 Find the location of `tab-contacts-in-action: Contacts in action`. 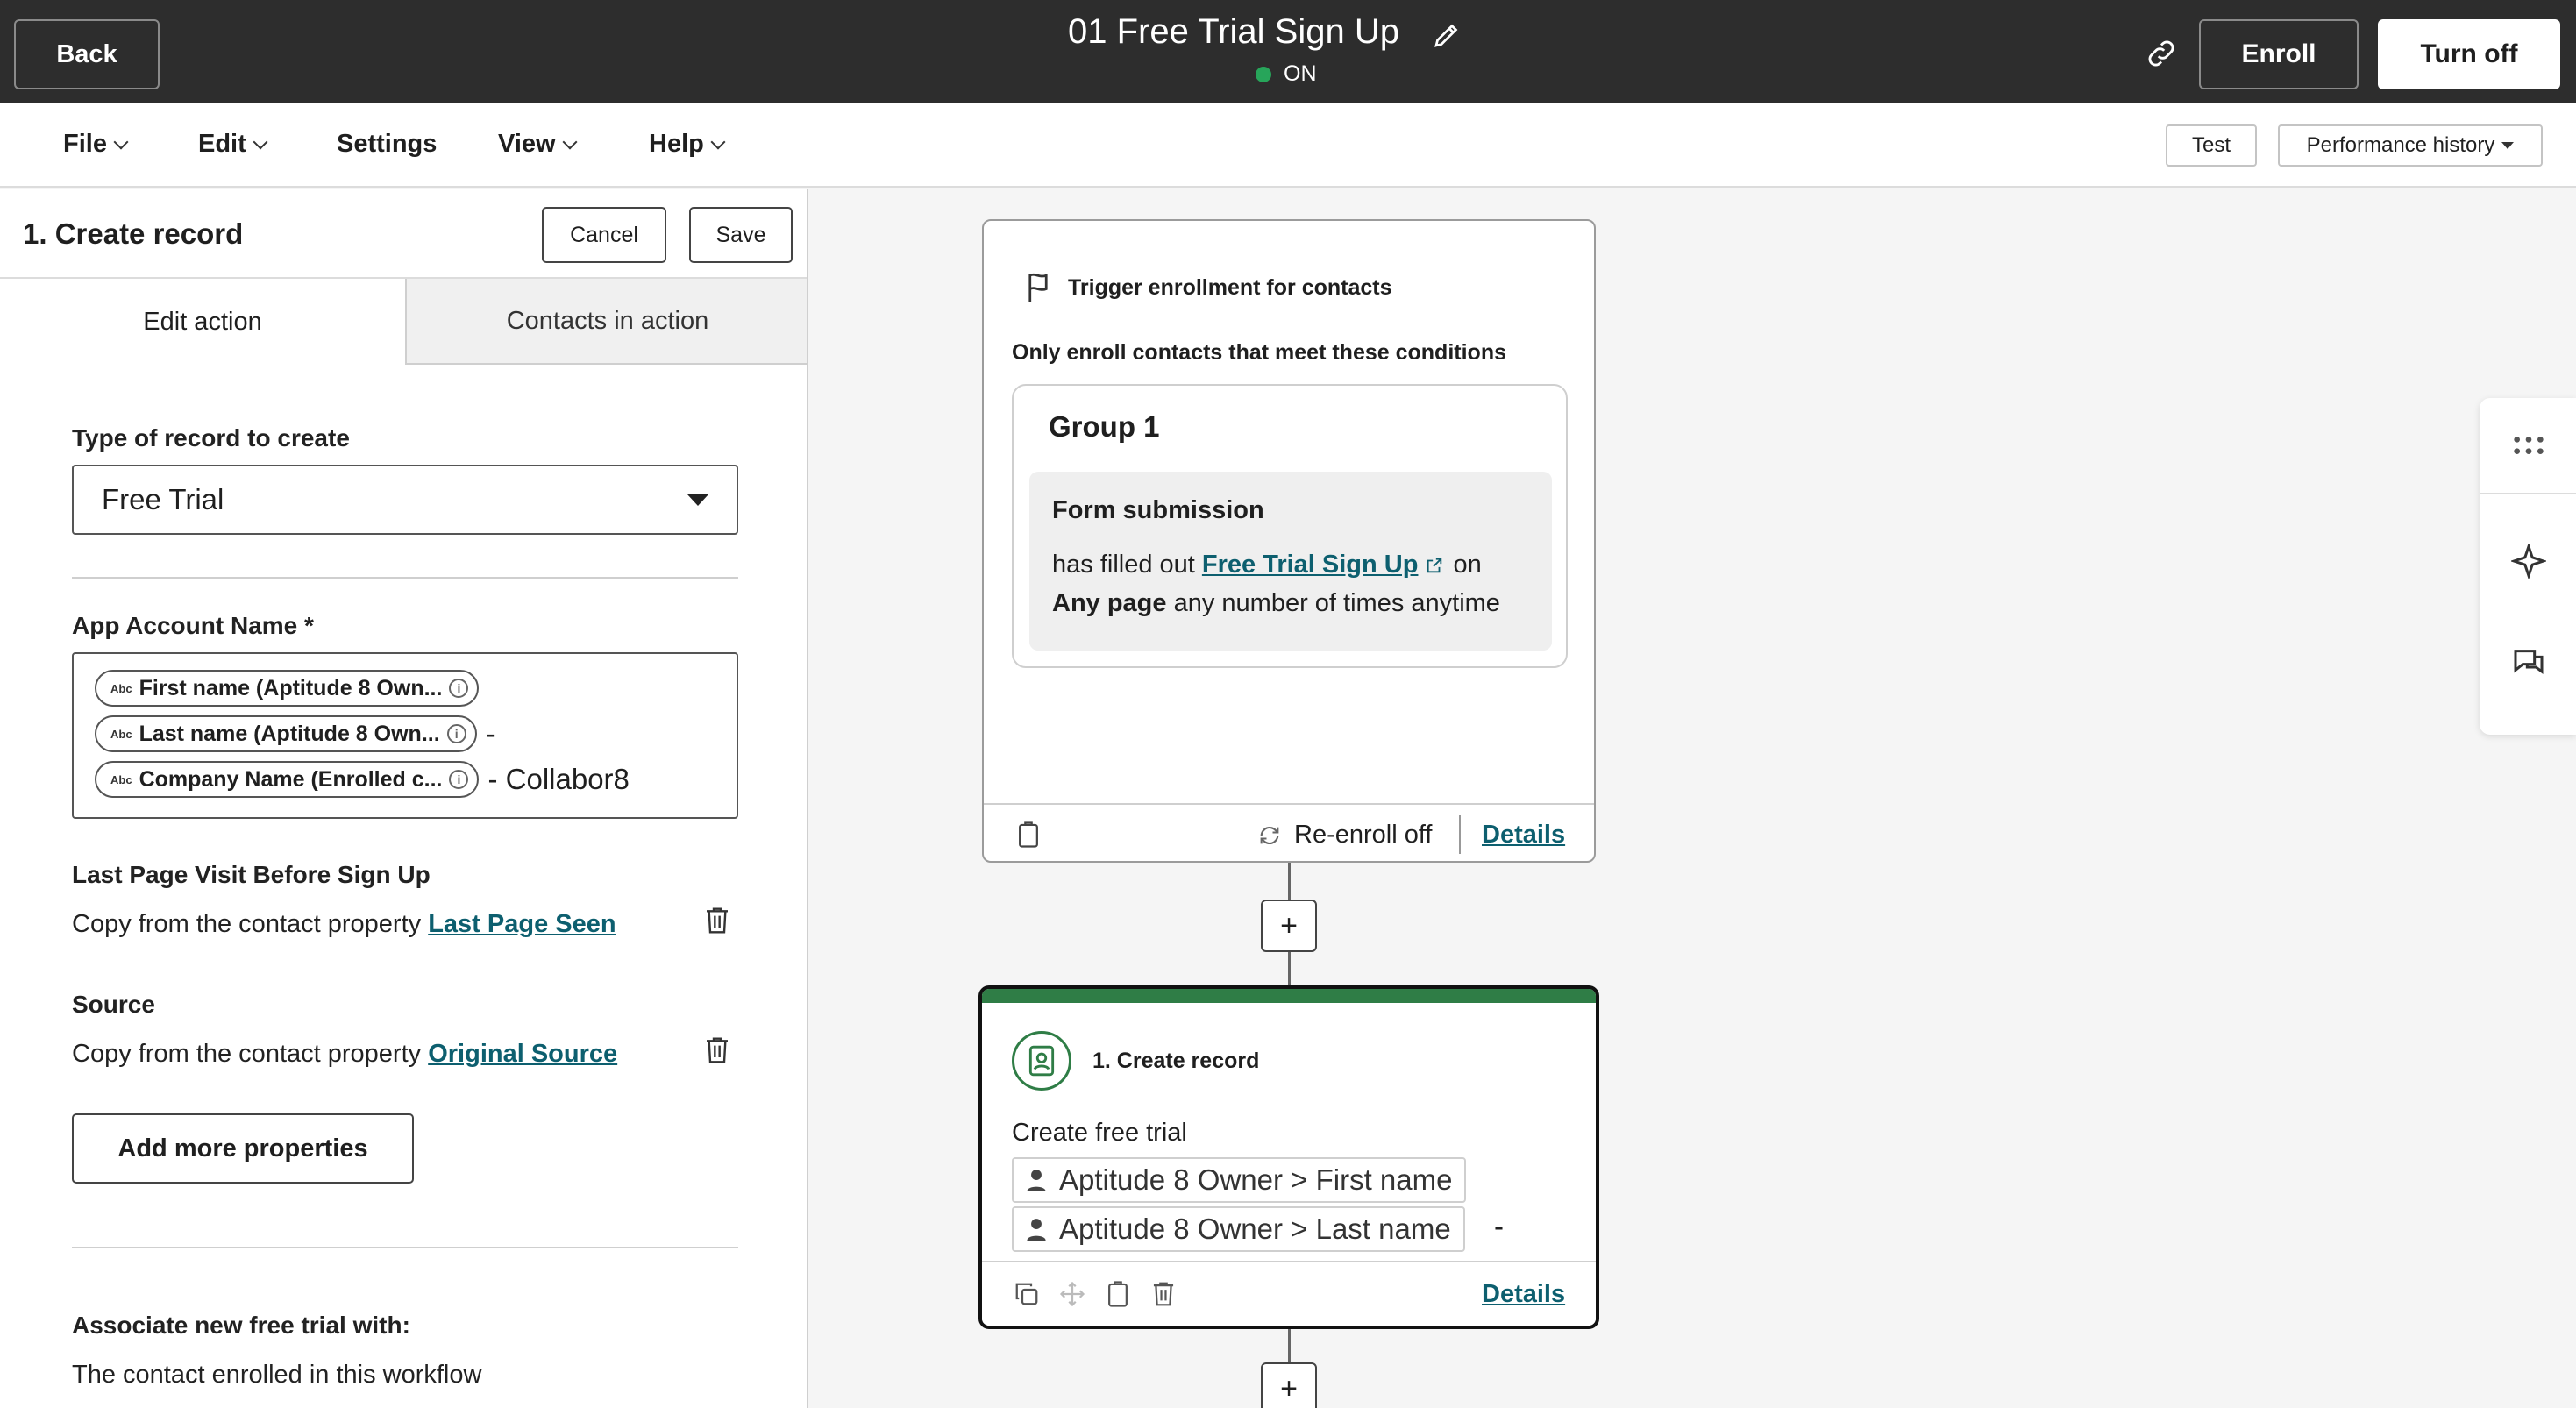

tab-contacts-in-action: Contacts in action is located at coordinates (606, 322).